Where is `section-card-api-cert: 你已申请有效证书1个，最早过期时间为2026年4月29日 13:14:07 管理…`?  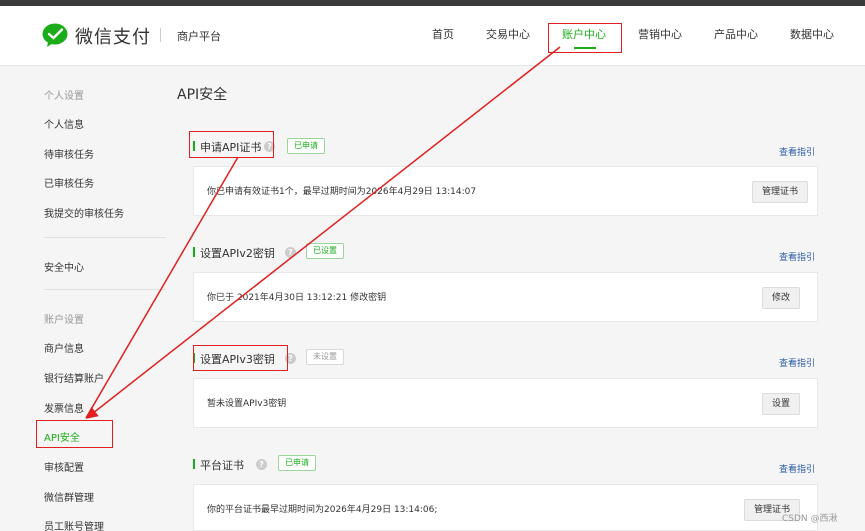
section-card-api-cert: 你已申请有效证书1个，最早过期时间为2026年4月29日 13:14:07 管理… is located at coordinates (505, 191).